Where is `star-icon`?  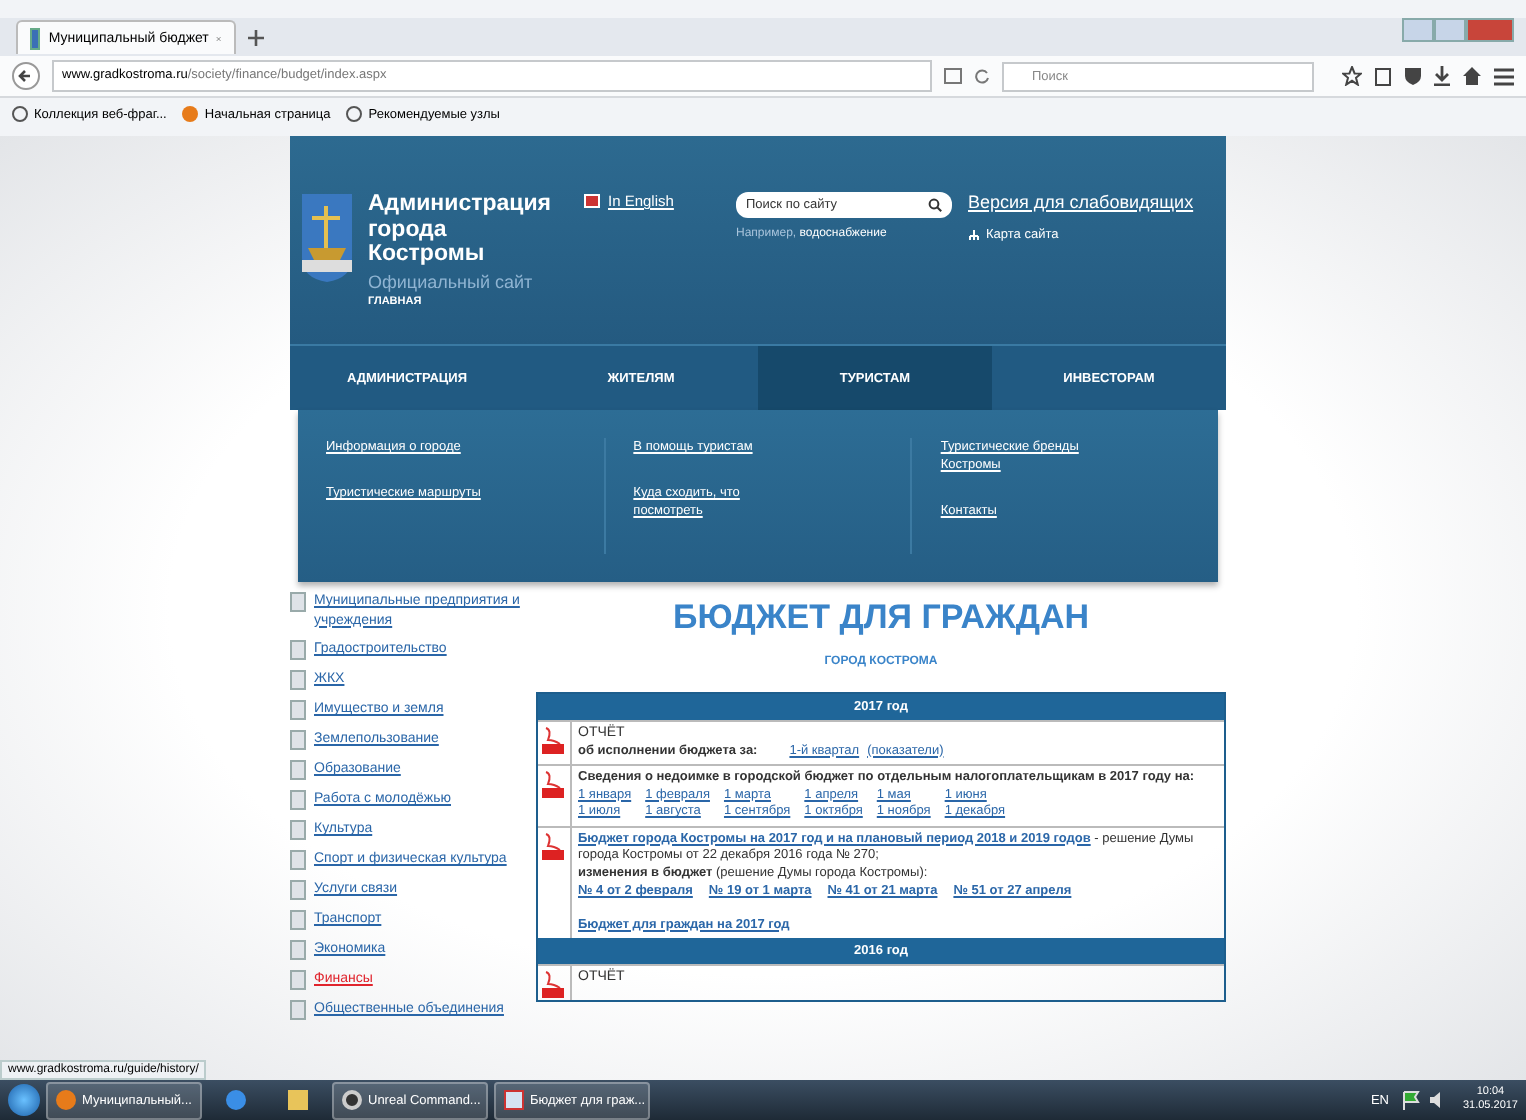 star-icon is located at coordinates (1352, 76).